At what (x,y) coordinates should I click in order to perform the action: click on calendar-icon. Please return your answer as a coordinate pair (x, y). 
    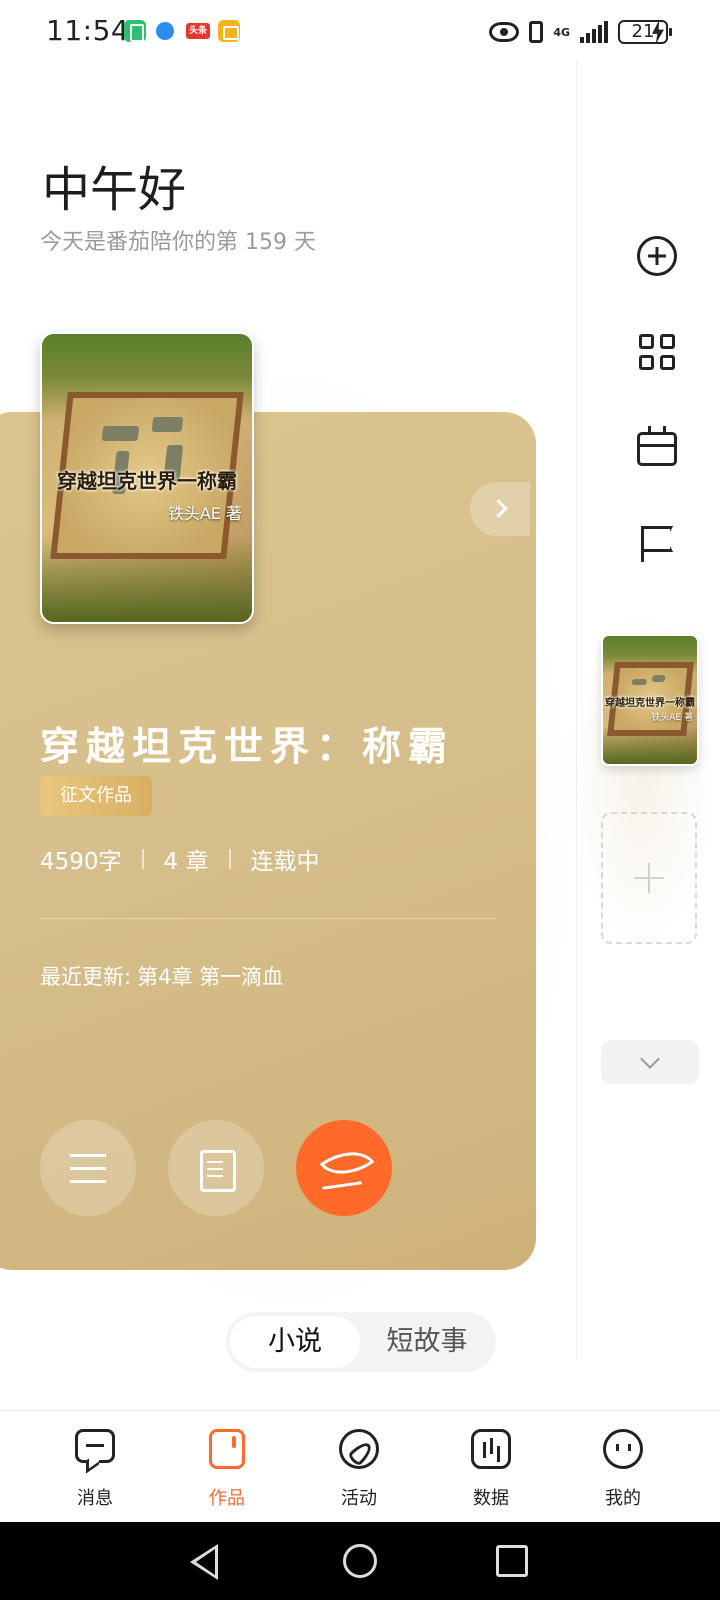
    Looking at the image, I should click on (657, 446).